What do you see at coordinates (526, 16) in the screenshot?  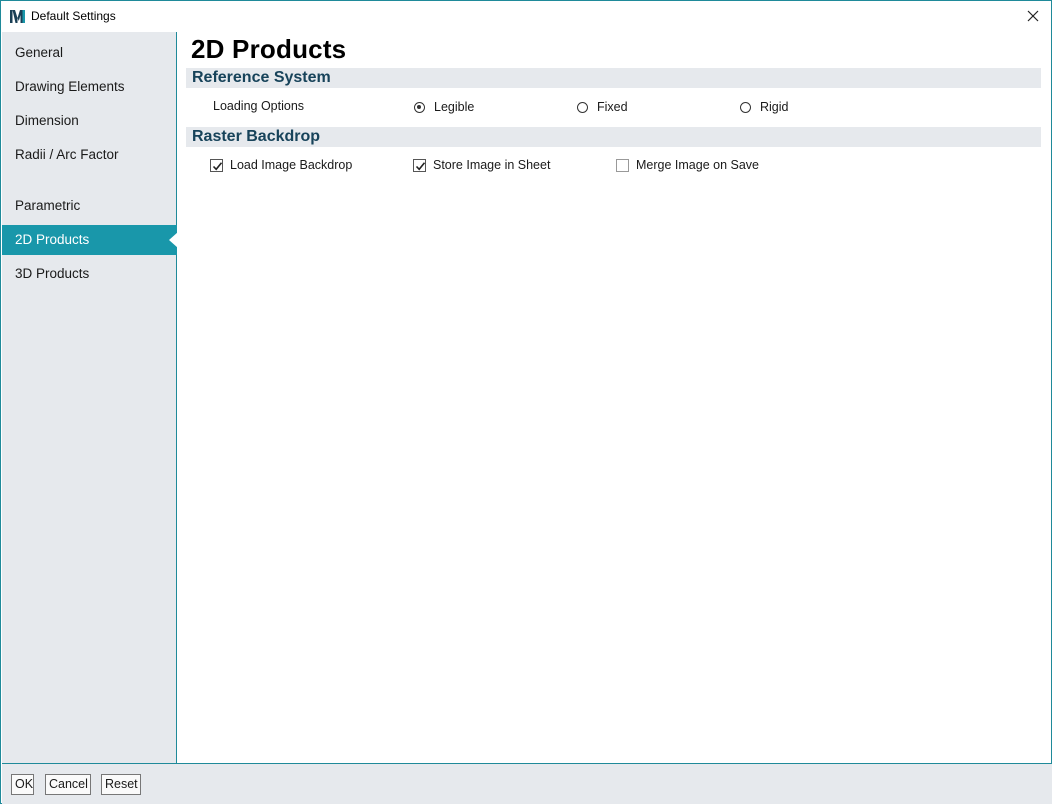 I see `title-bar: Default Settings` at bounding box center [526, 16].